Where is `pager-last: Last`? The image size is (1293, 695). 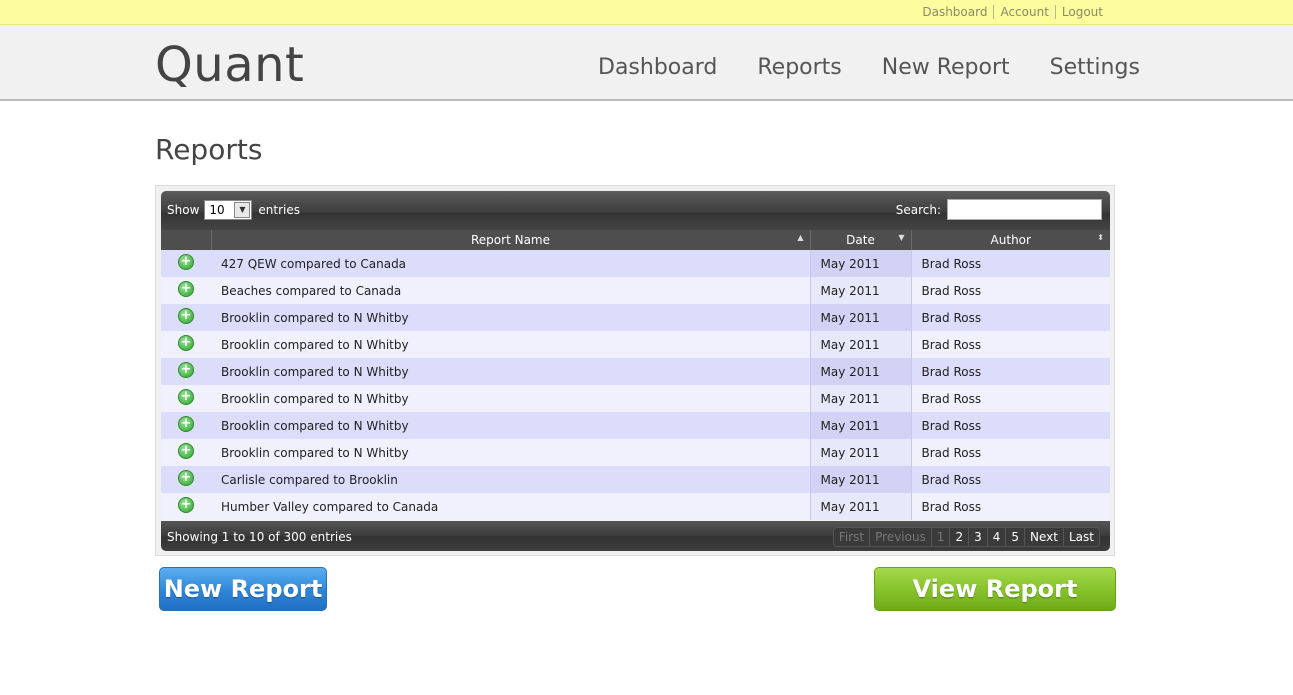 pager-last: Last is located at coordinates (1081, 537).